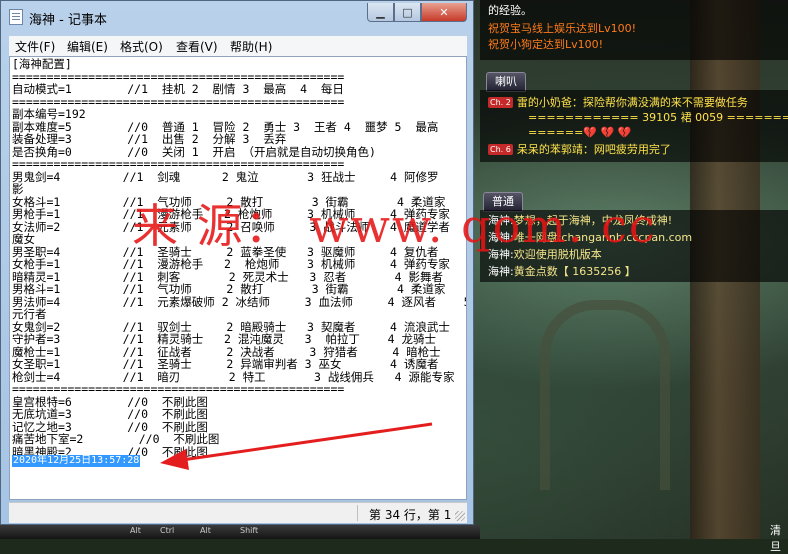 This screenshot has height=554, width=788. Describe the element at coordinates (775, 538) in the screenshot. I see `bottom-right-label: 清旦` at that location.